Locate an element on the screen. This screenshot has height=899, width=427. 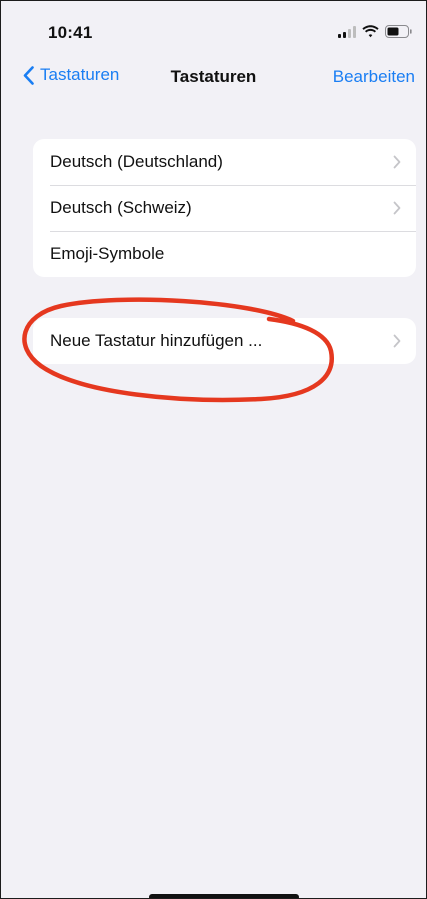
status-bar: 10:41 is located at coordinates (213, 32).